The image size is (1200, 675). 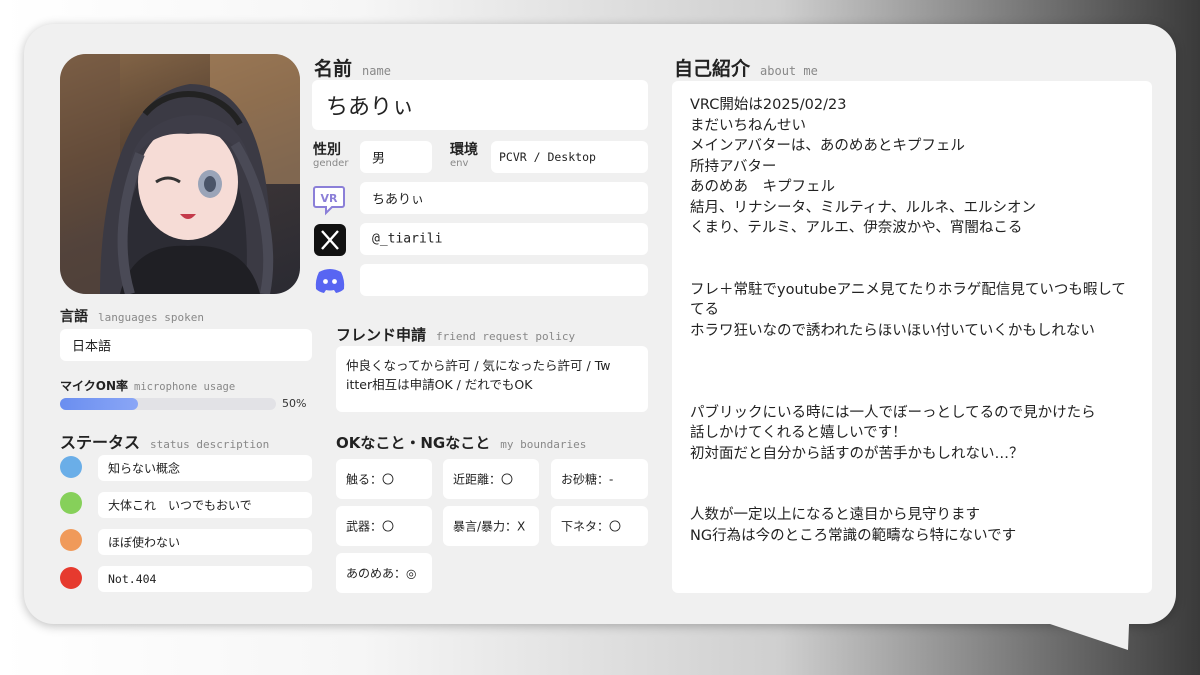 What do you see at coordinates (504, 280) in the screenshot?
I see `discord-field` at bounding box center [504, 280].